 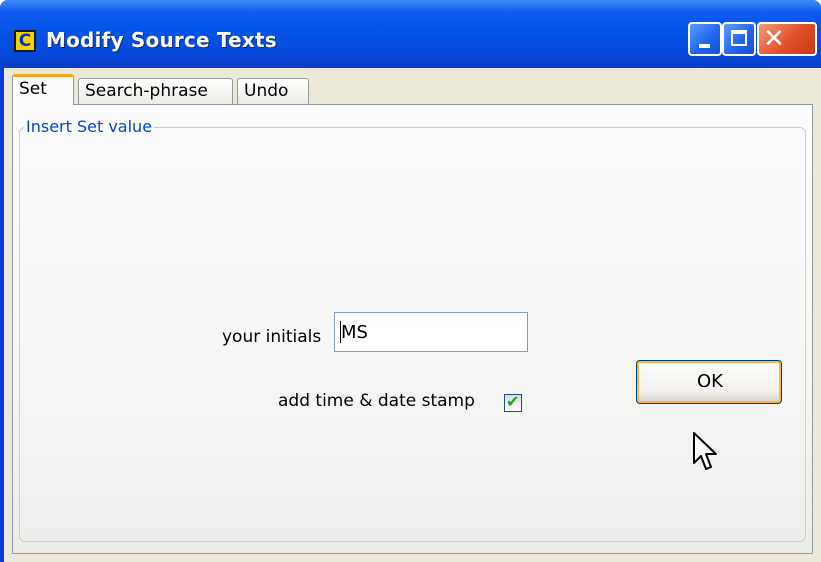 What do you see at coordinates (787, 39) in the screenshot?
I see `close-button: ✕` at bounding box center [787, 39].